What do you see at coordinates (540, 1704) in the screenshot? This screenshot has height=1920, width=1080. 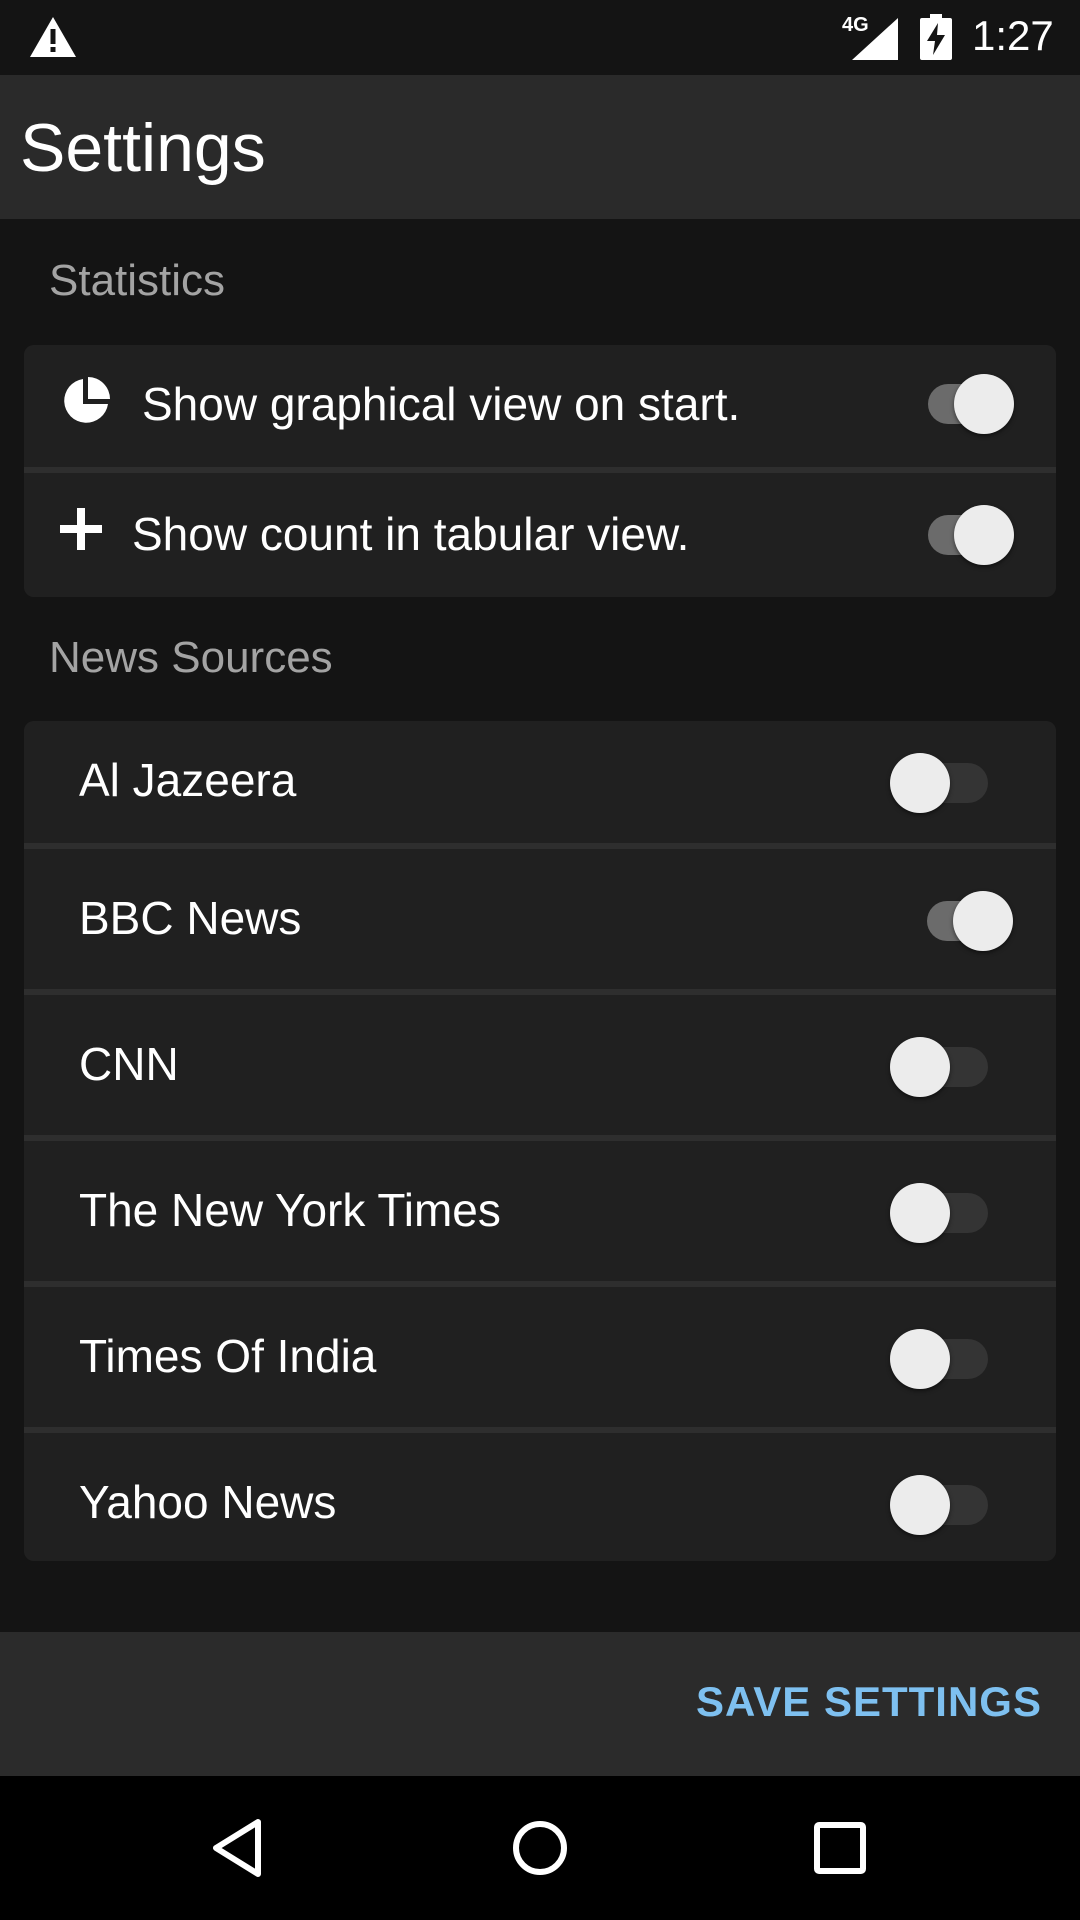 I see `bottom-action-bar: SAVE SETTINGS` at bounding box center [540, 1704].